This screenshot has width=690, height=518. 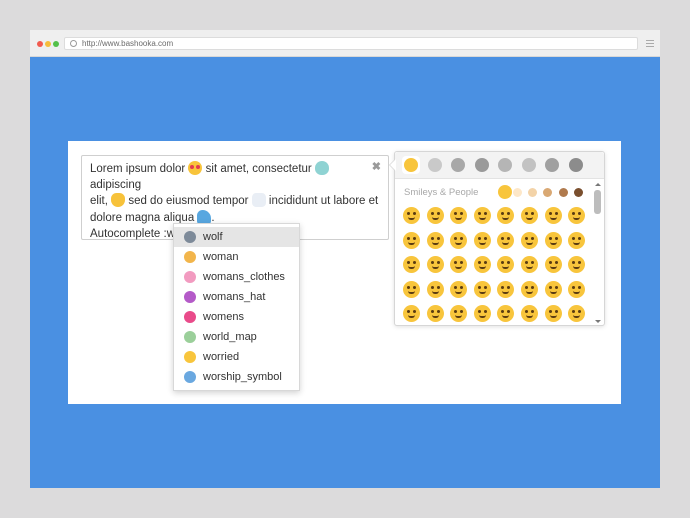 What do you see at coordinates (597, 253) in the screenshot?
I see `picker-scrollbar` at bounding box center [597, 253].